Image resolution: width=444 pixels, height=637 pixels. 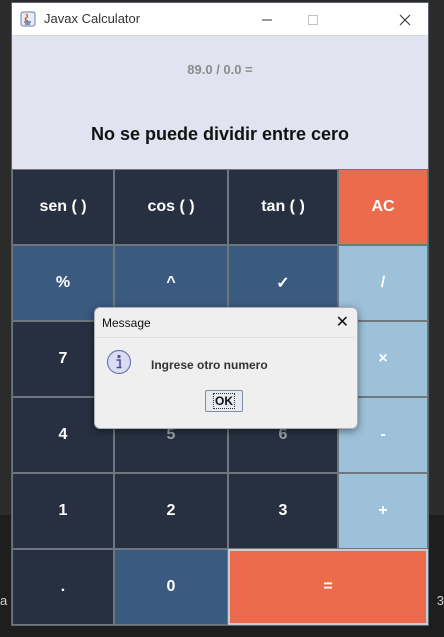 I want to click on title-bar: Javax Calculator, so click(x=220, y=19).